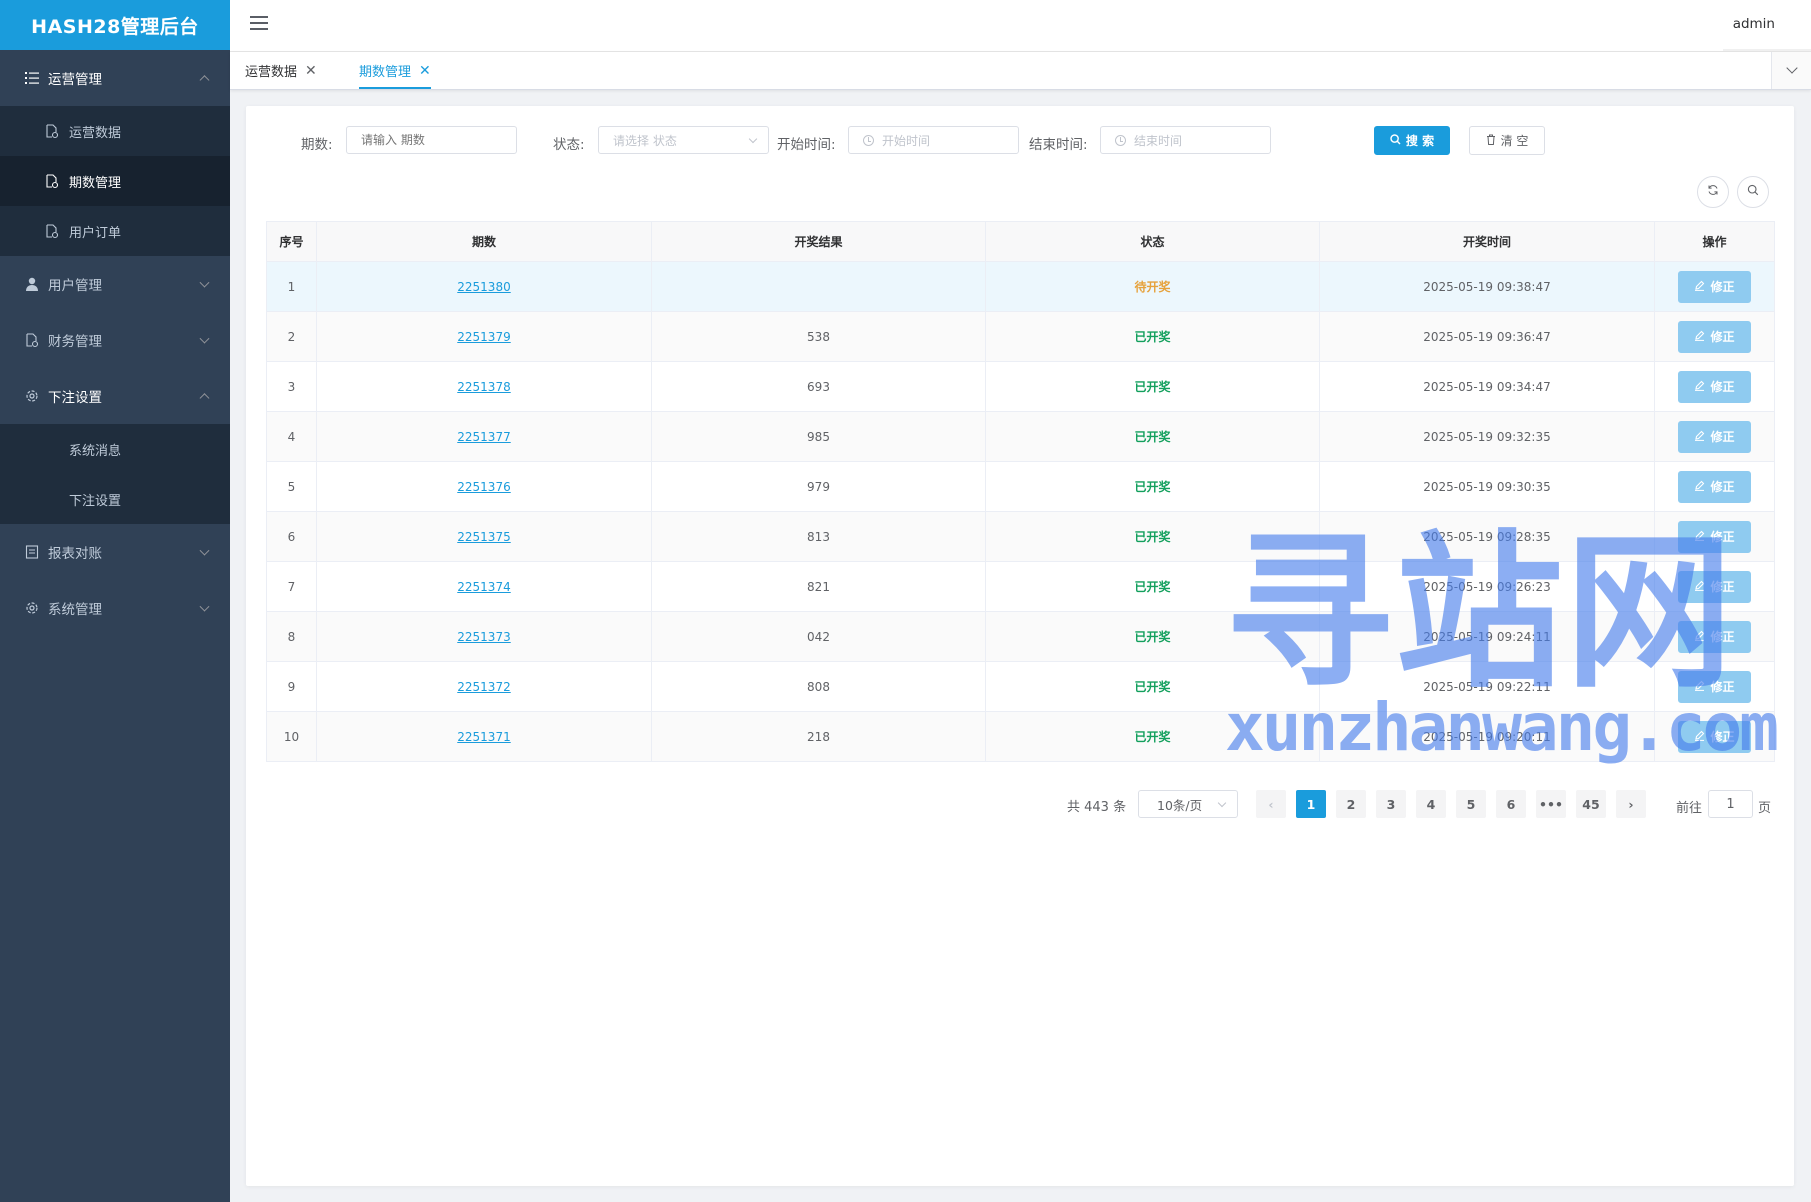  Describe the element at coordinates (1391, 804) in the screenshot. I see `page-button: 3` at that location.